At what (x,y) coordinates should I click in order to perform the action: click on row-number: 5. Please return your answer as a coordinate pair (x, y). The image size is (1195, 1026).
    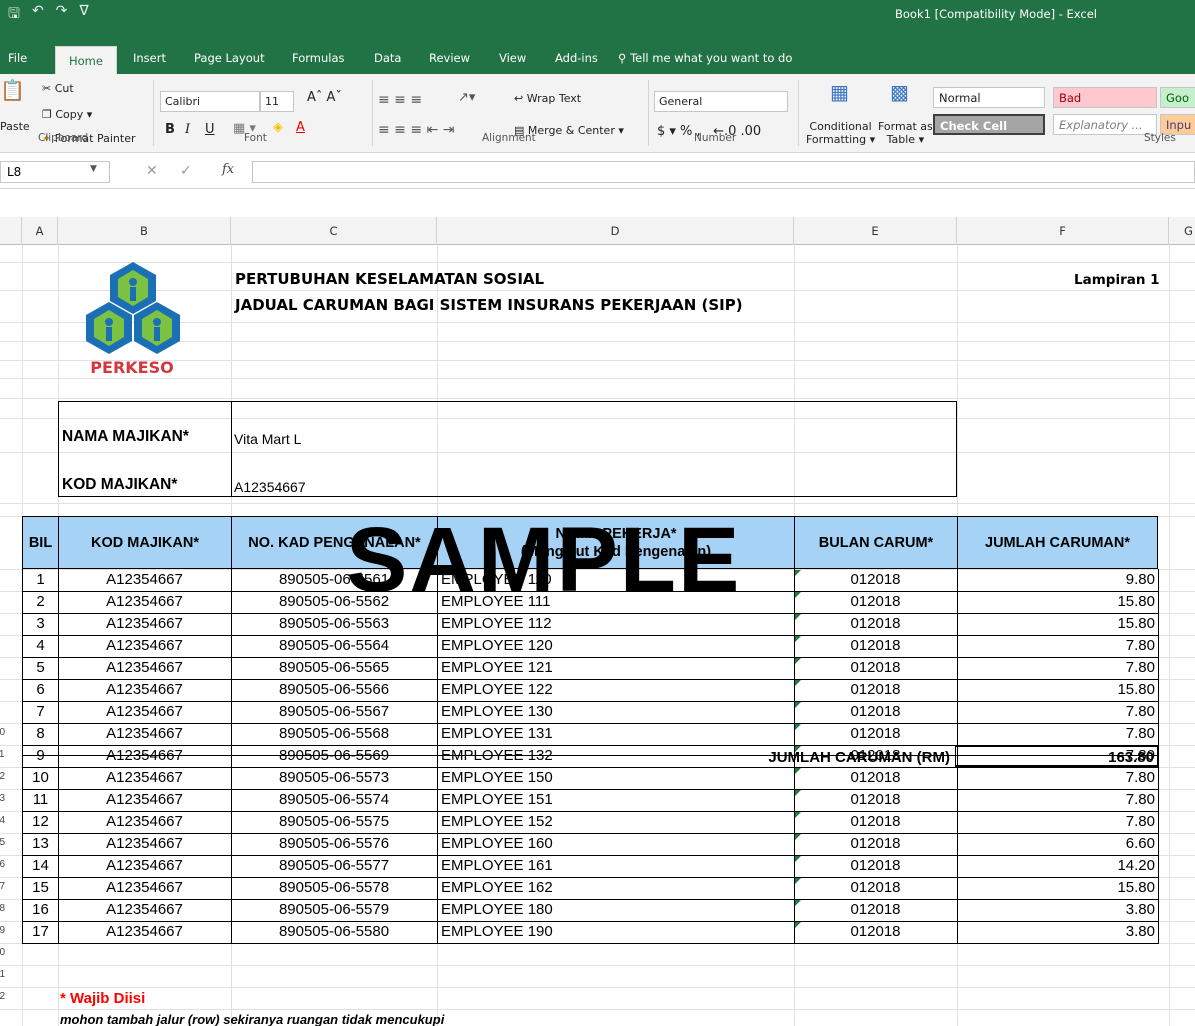
    Looking at the image, I should click on (4, 622).